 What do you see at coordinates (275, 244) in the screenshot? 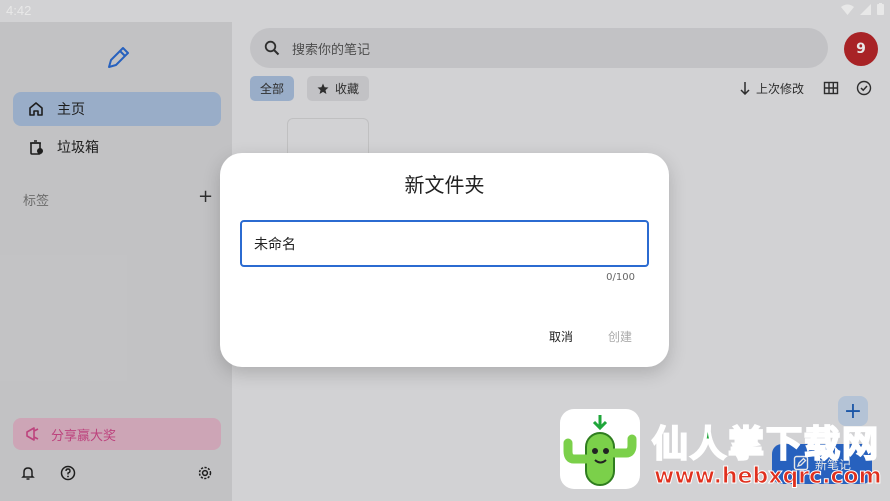
I see `folder-name-value: 未命名` at bounding box center [275, 244].